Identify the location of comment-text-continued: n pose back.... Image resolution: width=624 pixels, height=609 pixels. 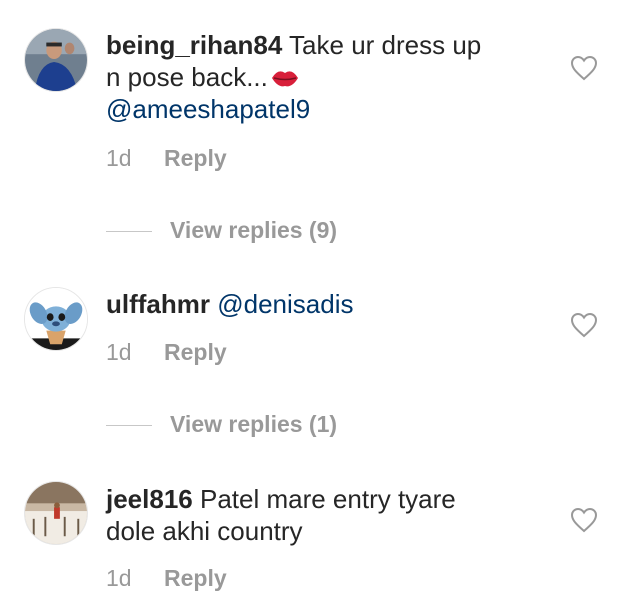
(187, 77).